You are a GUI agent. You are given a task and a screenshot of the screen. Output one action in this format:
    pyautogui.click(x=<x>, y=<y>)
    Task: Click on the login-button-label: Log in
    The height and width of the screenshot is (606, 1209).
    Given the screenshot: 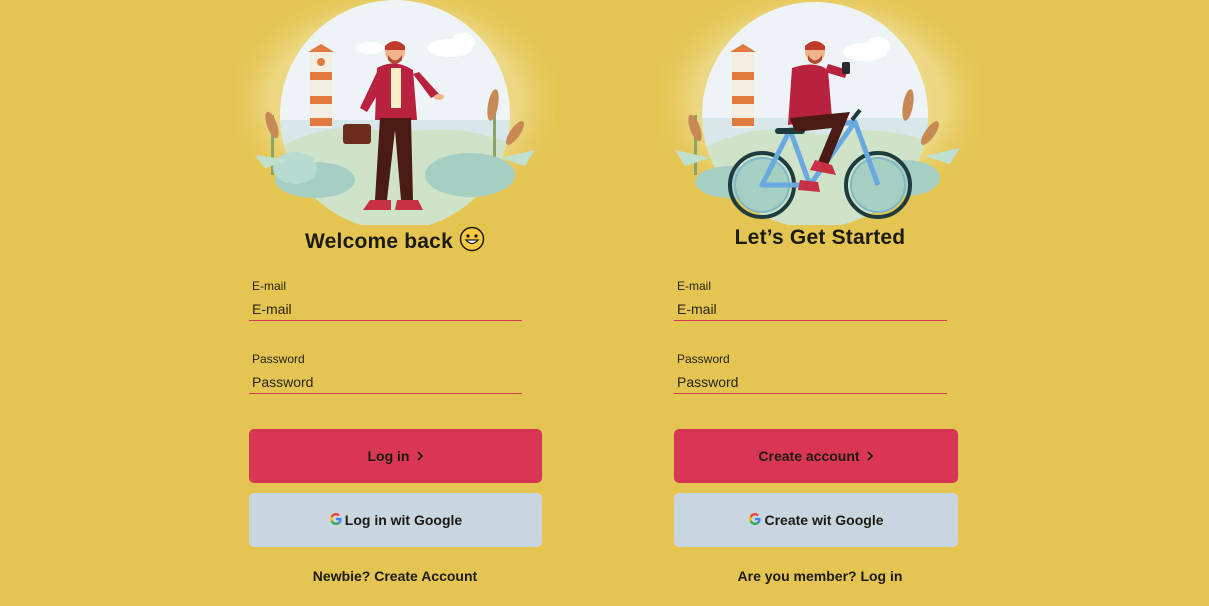 What is the action you would take?
    pyautogui.click(x=388, y=456)
    